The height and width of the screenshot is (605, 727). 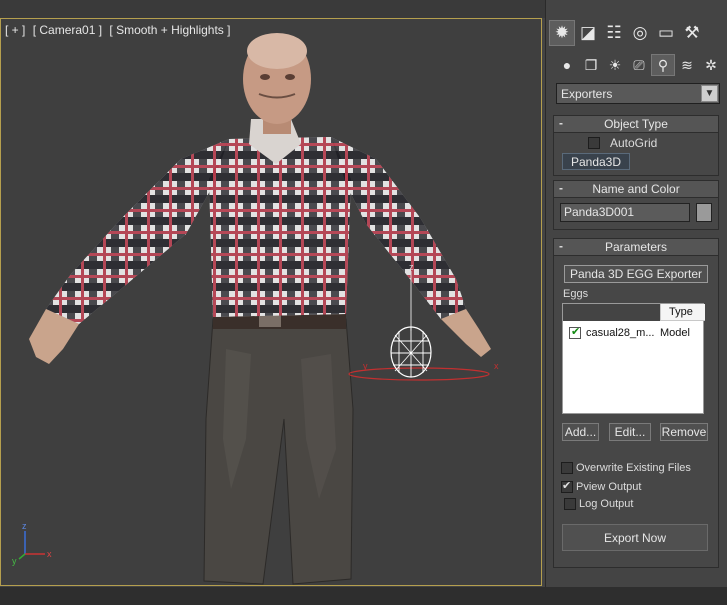 What do you see at coordinates (609, 487) in the screenshot?
I see `pview-label: Pview Output` at bounding box center [609, 487].